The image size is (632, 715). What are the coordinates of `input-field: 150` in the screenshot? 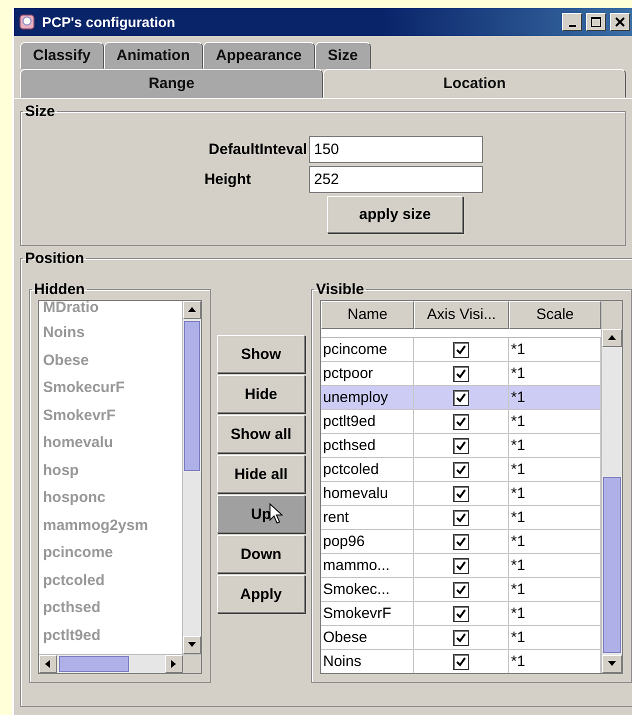 It's located at (396, 149).